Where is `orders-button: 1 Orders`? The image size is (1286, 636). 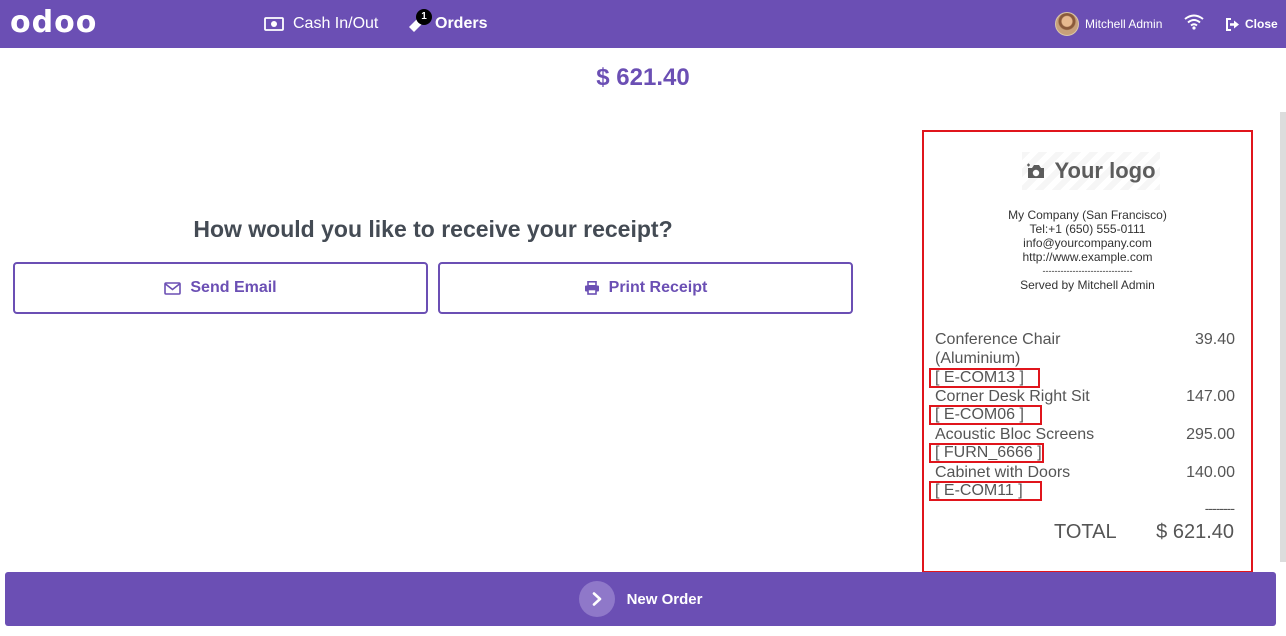 orders-button: 1 Orders is located at coordinates (446, 24).